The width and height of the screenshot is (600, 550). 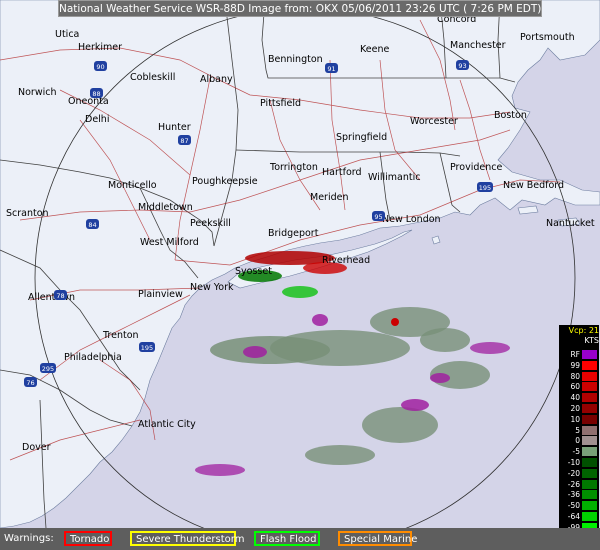 What do you see at coordinates (346, 260) in the screenshot?
I see `place-label: Riverhead` at bounding box center [346, 260].